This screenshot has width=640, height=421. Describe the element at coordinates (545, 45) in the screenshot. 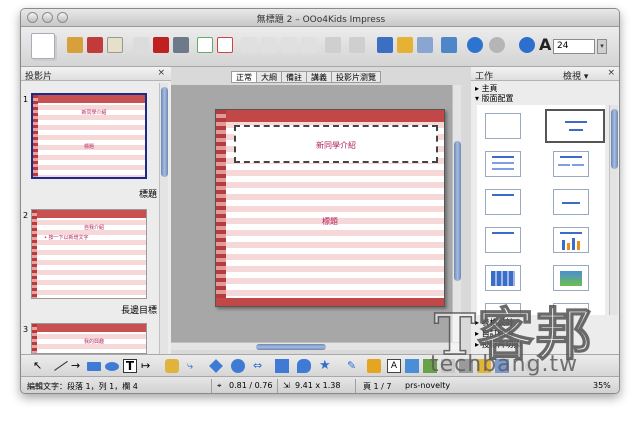

I see `font-icon: A` at that location.